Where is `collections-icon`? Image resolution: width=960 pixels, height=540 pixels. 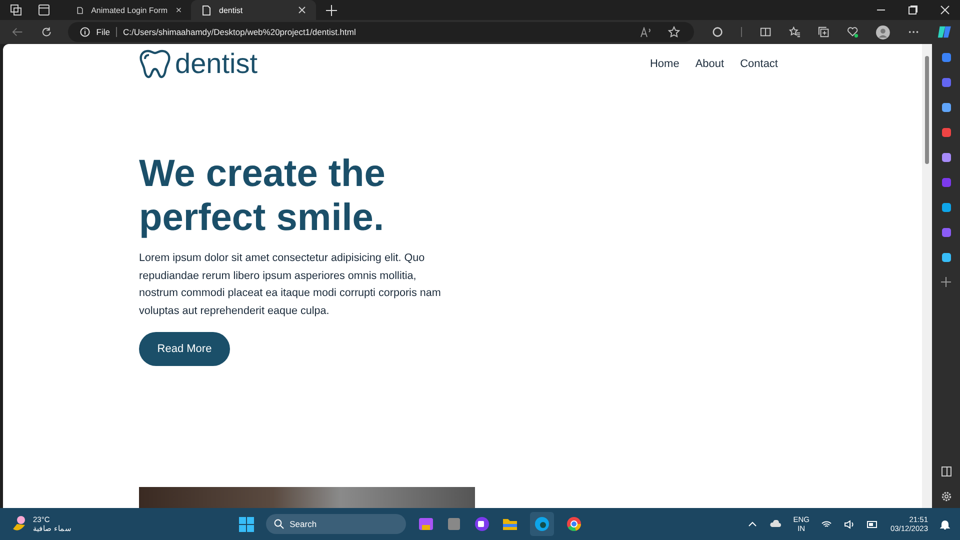 collections-icon is located at coordinates (823, 32).